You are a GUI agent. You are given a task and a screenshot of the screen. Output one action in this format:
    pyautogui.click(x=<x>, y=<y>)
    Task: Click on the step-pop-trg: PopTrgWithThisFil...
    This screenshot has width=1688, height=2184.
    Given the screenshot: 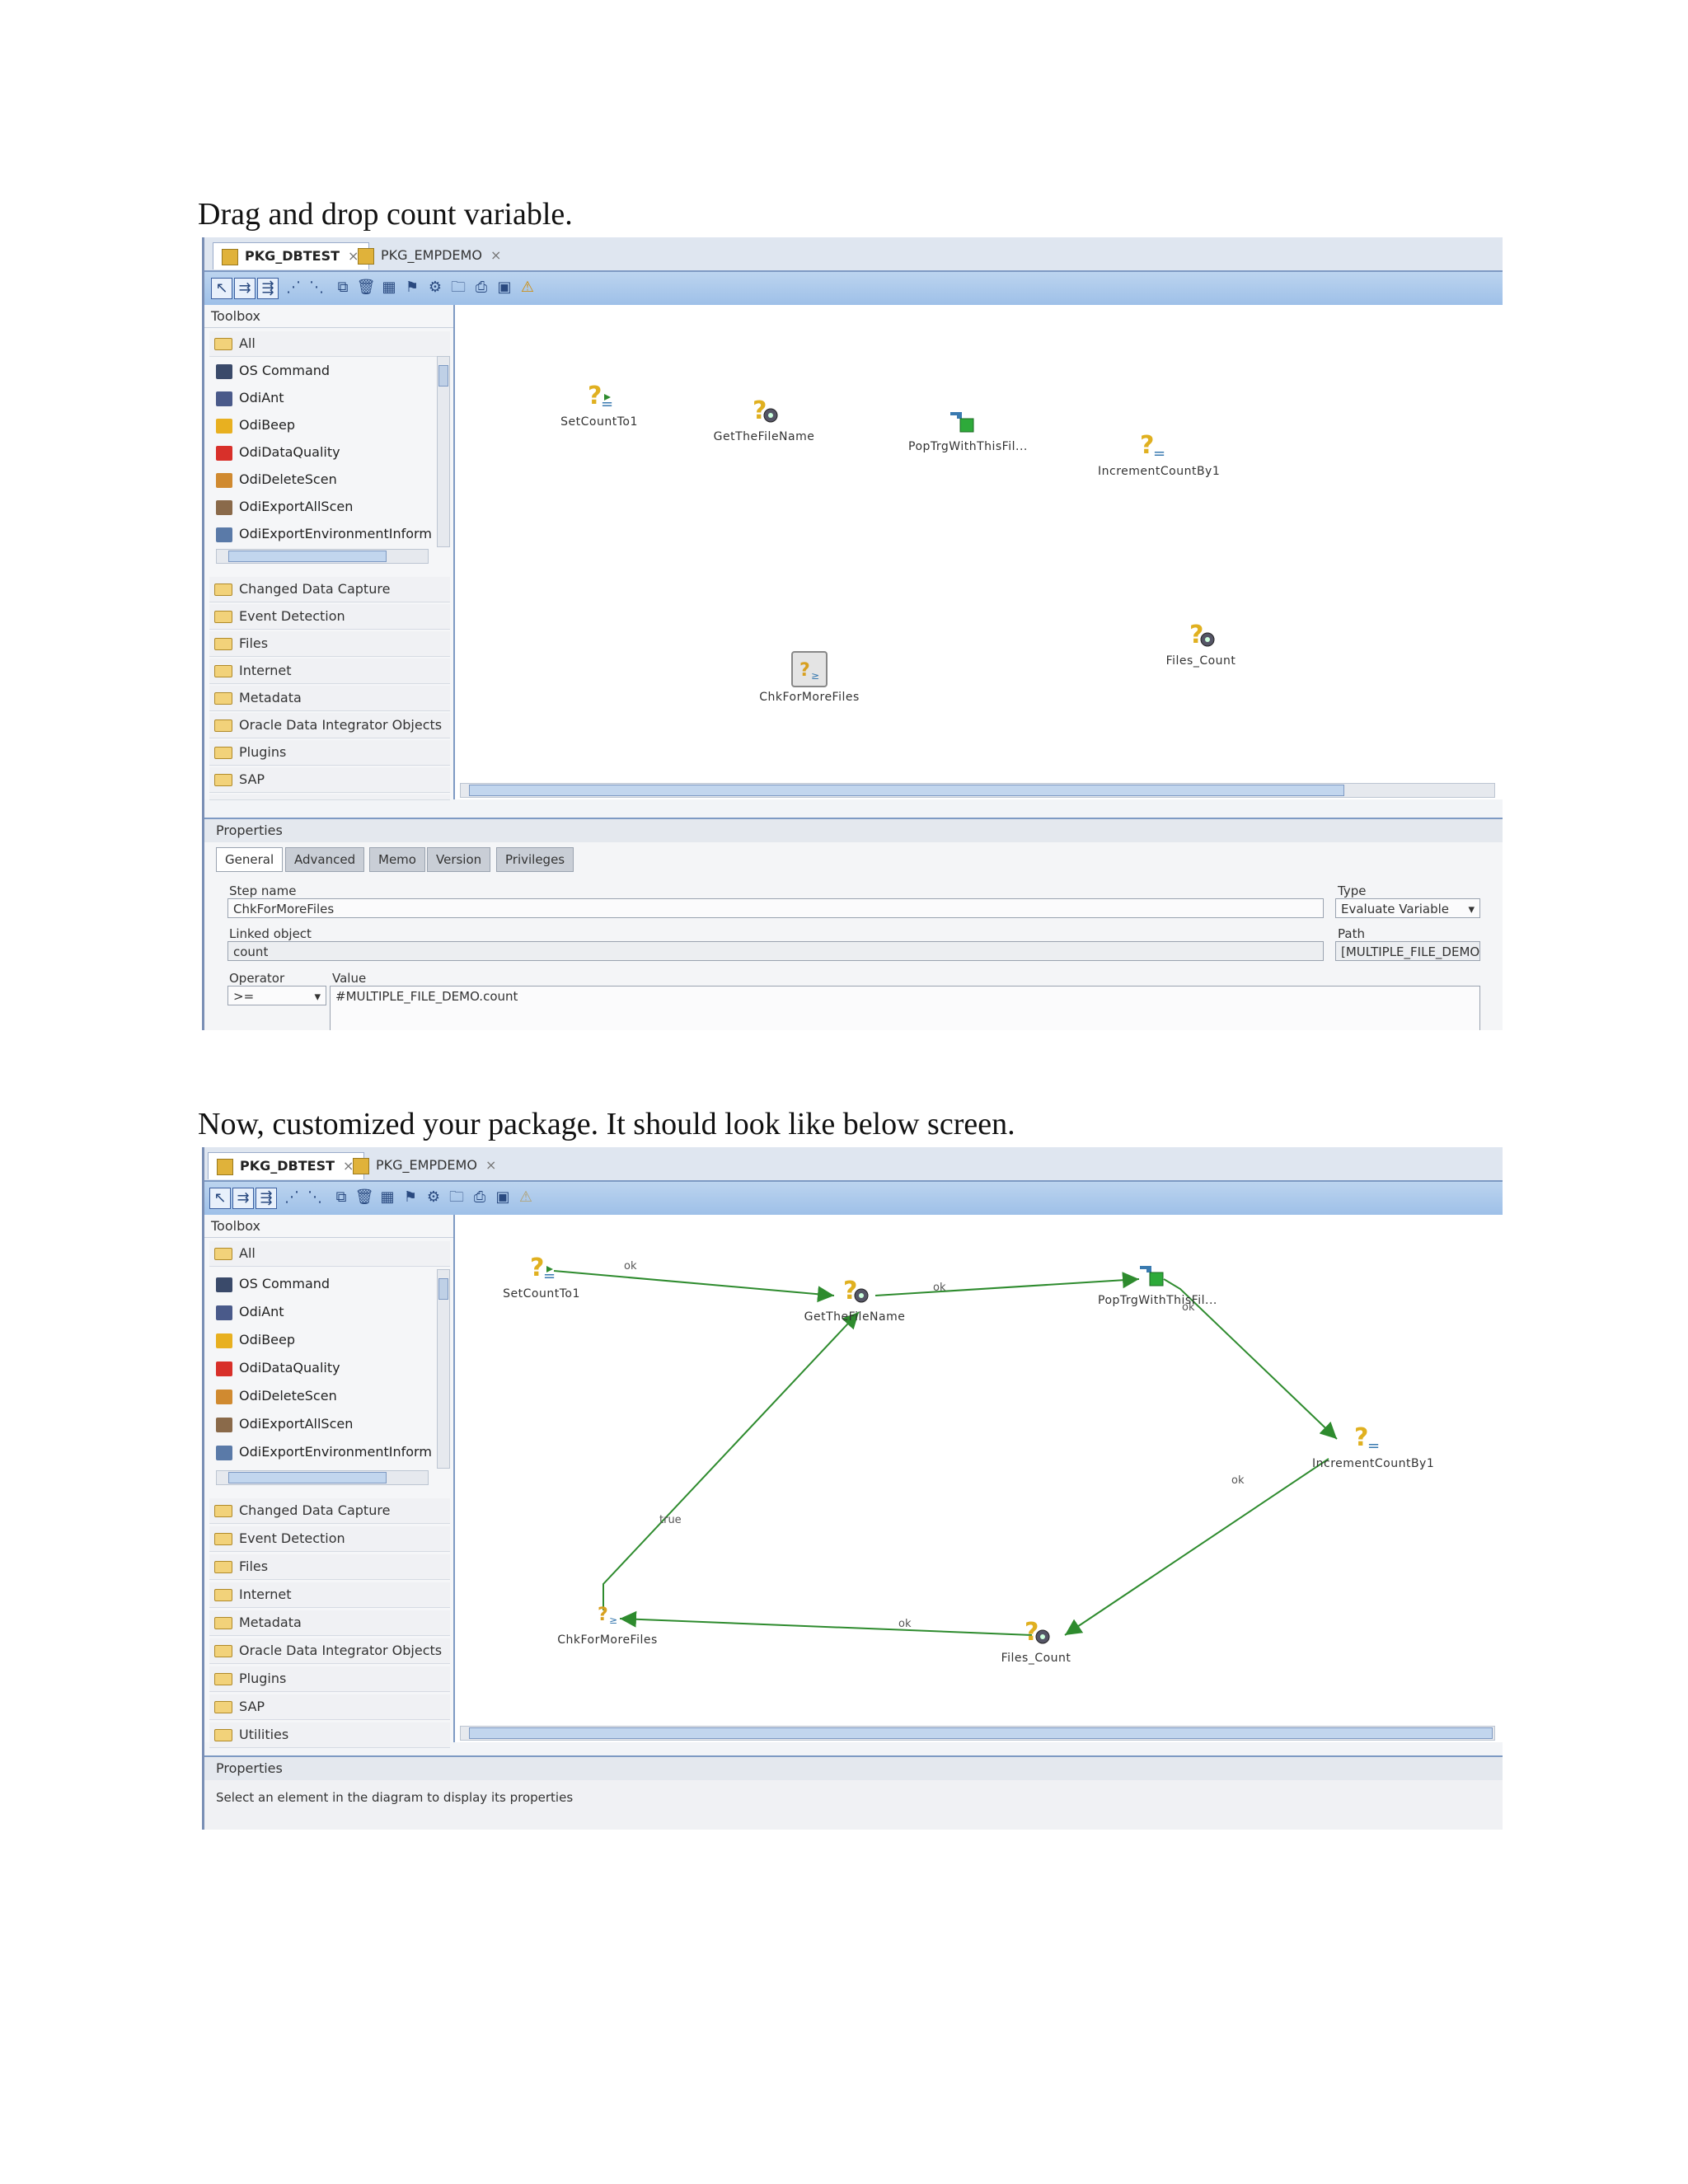 What is the action you would take?
    pyautogui.click(x=1157, y=1282)
    